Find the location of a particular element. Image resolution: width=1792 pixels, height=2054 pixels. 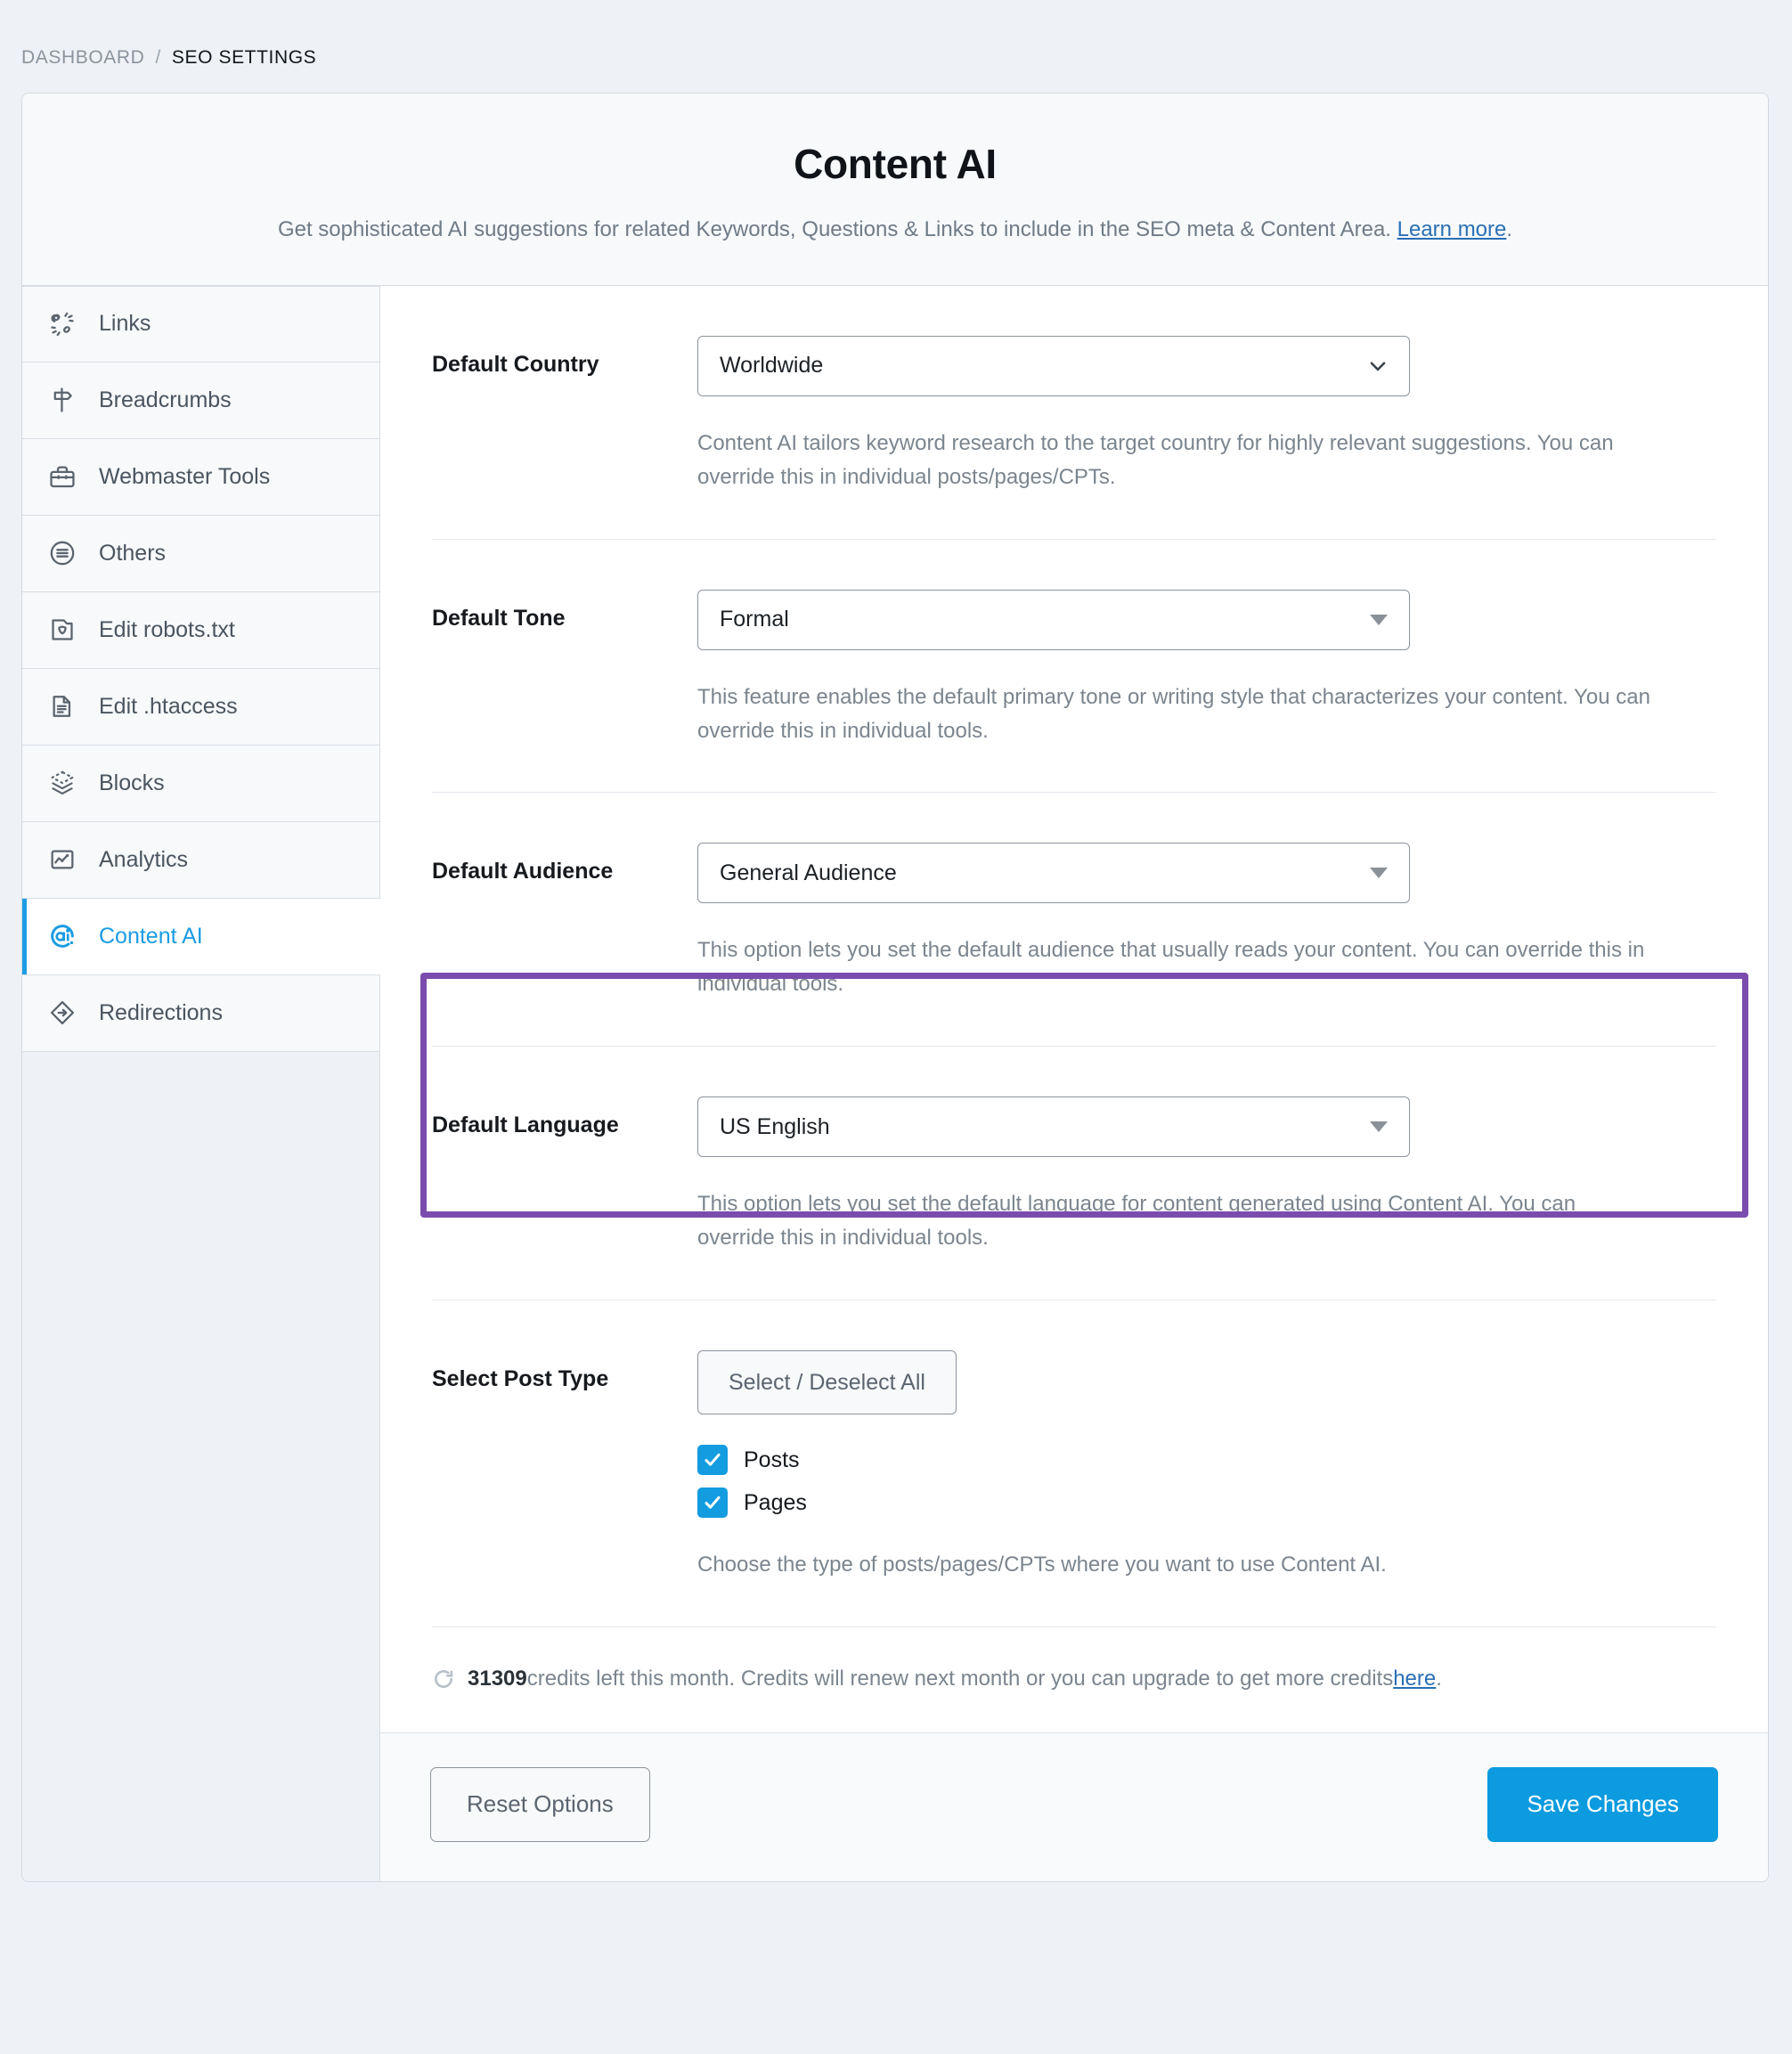

checkbox-label: Pages is located at coordinates (776, 1502).